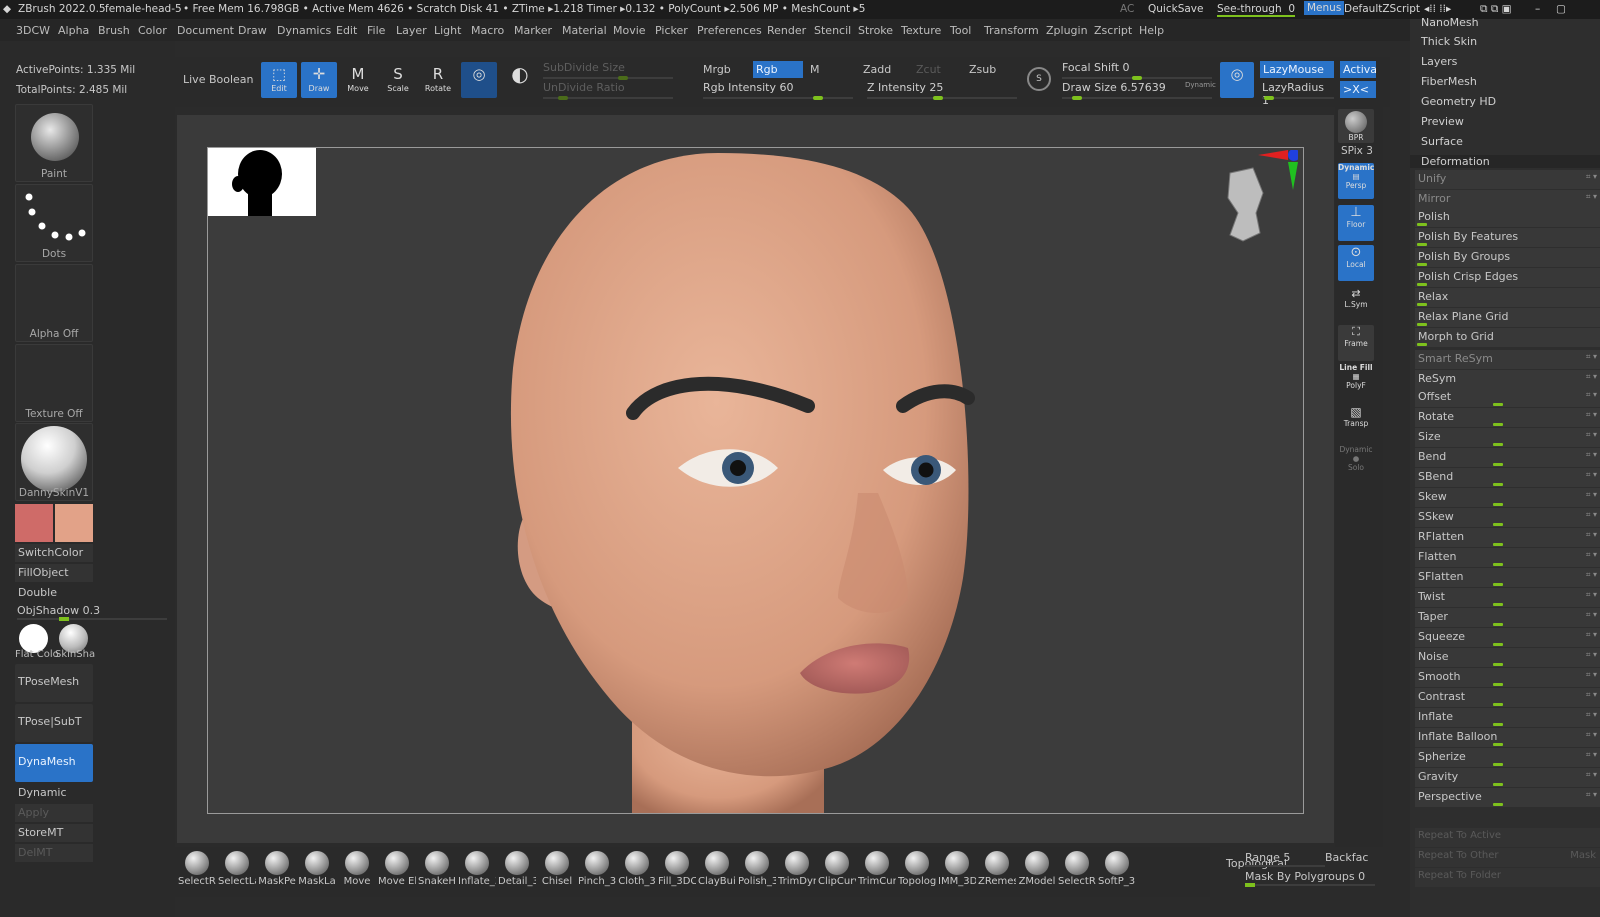 Image resolution: width=1600 pixels, height=917 pixels. Describe the element at coordinates (54, 143) in the screenshot. I see `brush-picker: Paint` at that location.